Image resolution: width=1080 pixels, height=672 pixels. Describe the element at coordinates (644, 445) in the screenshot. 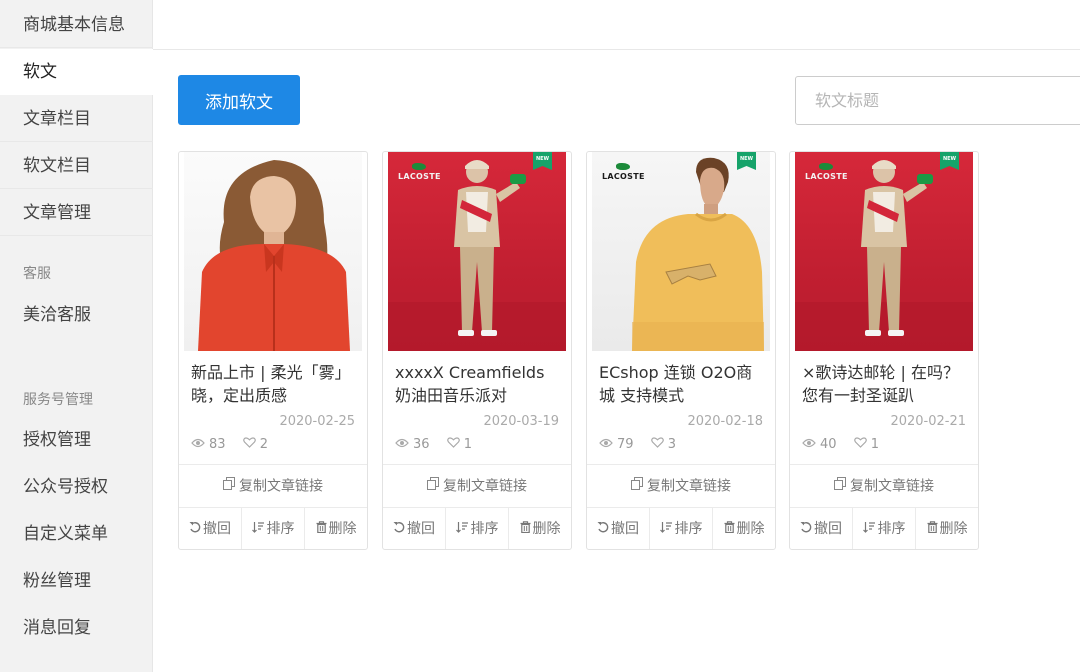

I see `article-stats: 79 3` at that location.